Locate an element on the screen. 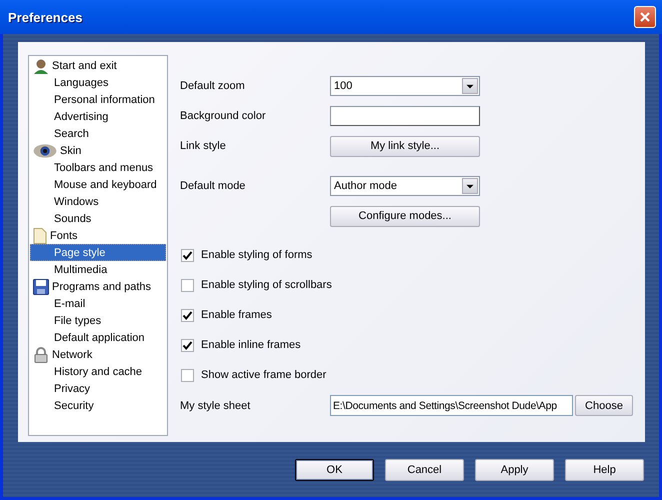  close-button is located at coordinates (645, 17).